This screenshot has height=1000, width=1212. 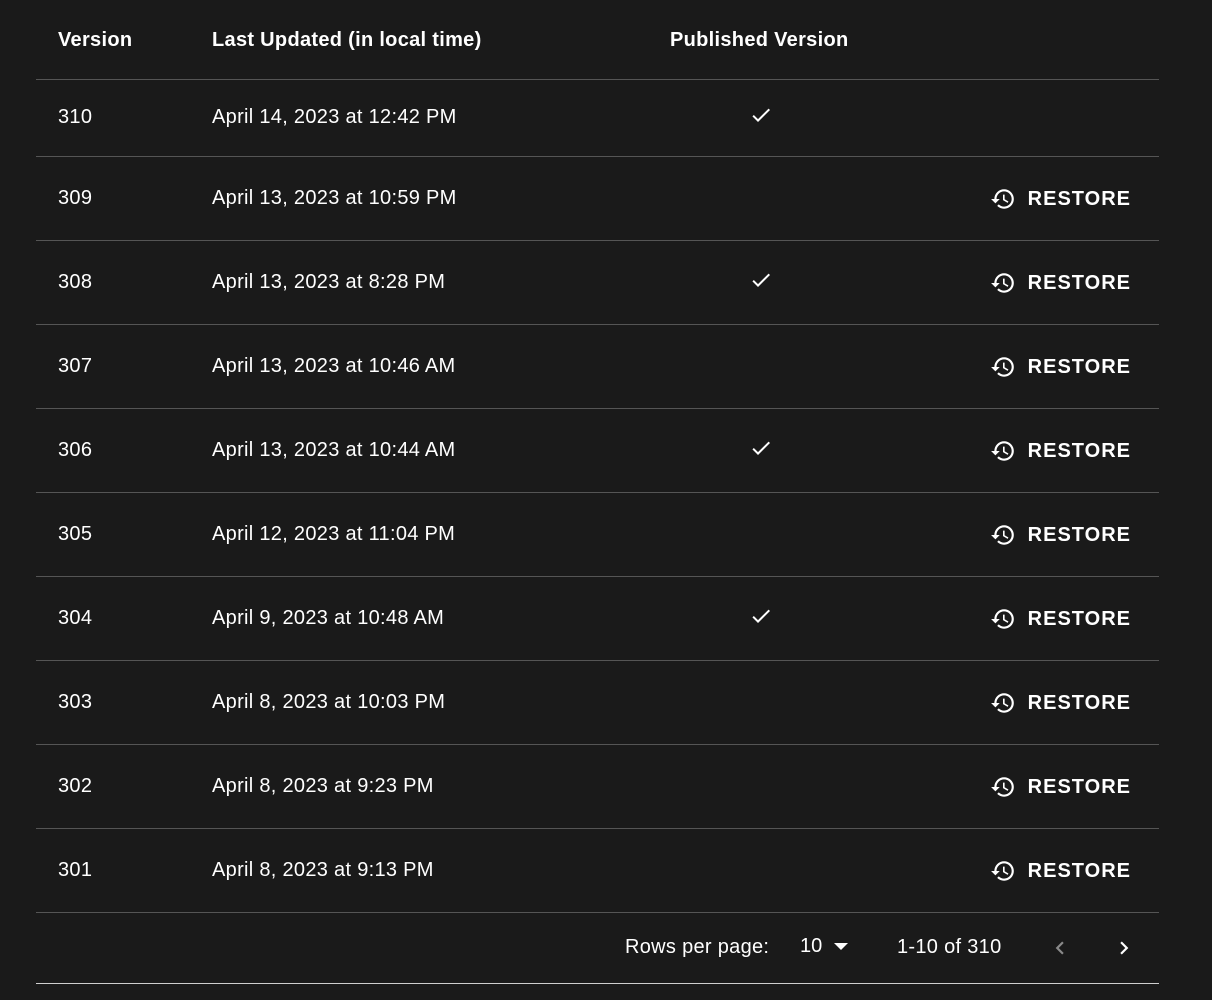 What do you see at coordinates (597, 948) in the screenshot?
I see `pagination-bar: Rows per page: 10 1-10 of 310` at bounding box center [597, 948].